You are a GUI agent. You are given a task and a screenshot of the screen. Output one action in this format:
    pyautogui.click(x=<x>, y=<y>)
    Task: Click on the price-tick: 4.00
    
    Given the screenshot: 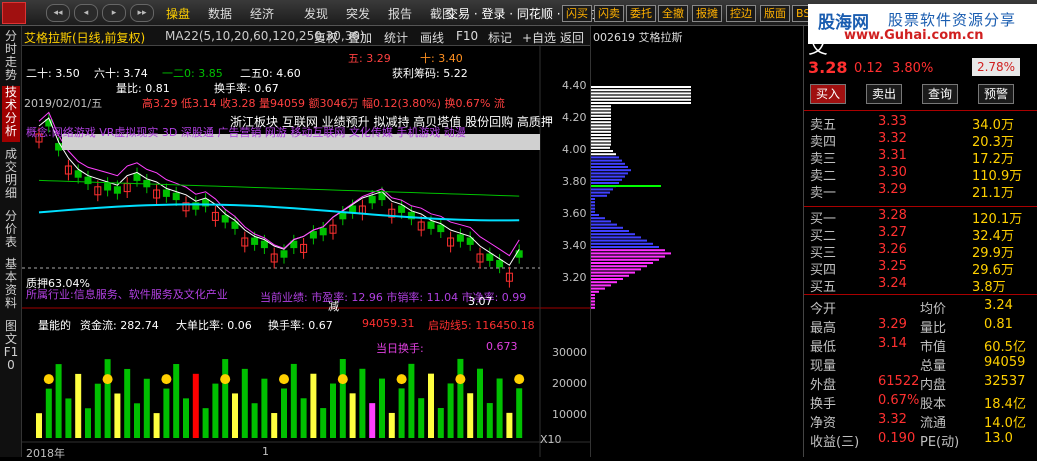 What is the action you would take?
    pyautogui.click(x=574, y=149)
    